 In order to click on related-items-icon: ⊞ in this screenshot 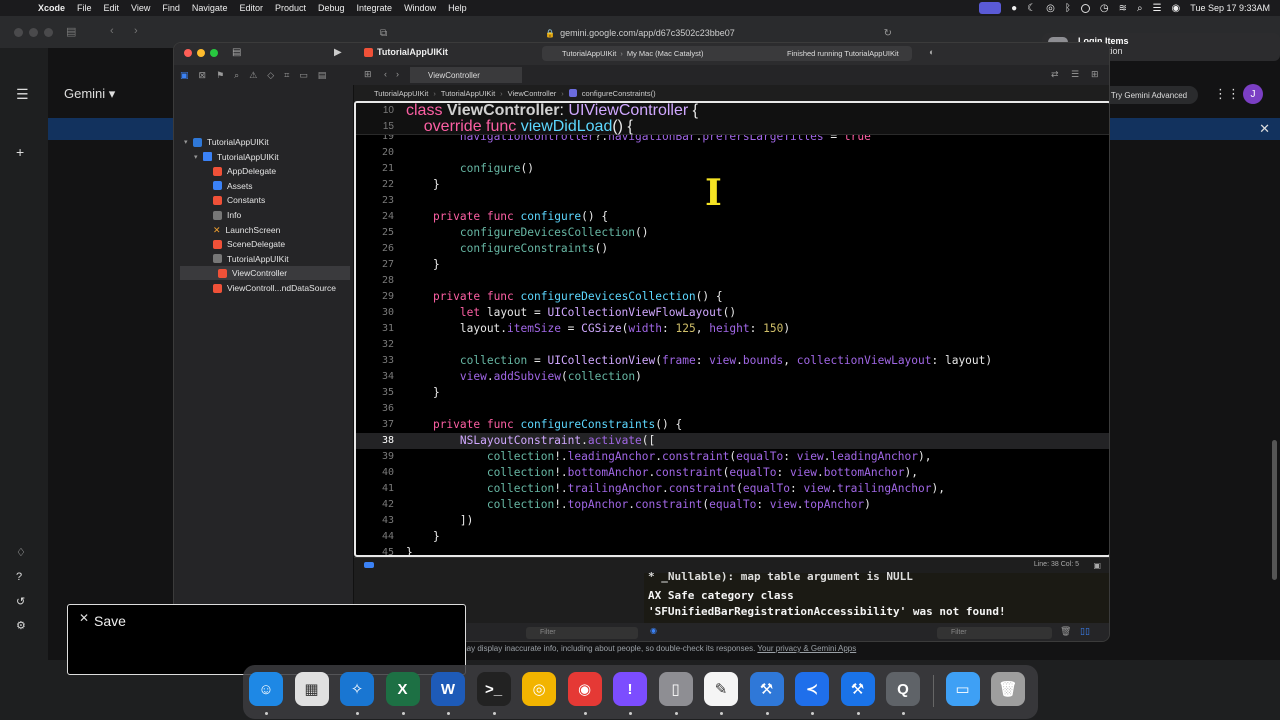, I will do `click(368, 74)`.